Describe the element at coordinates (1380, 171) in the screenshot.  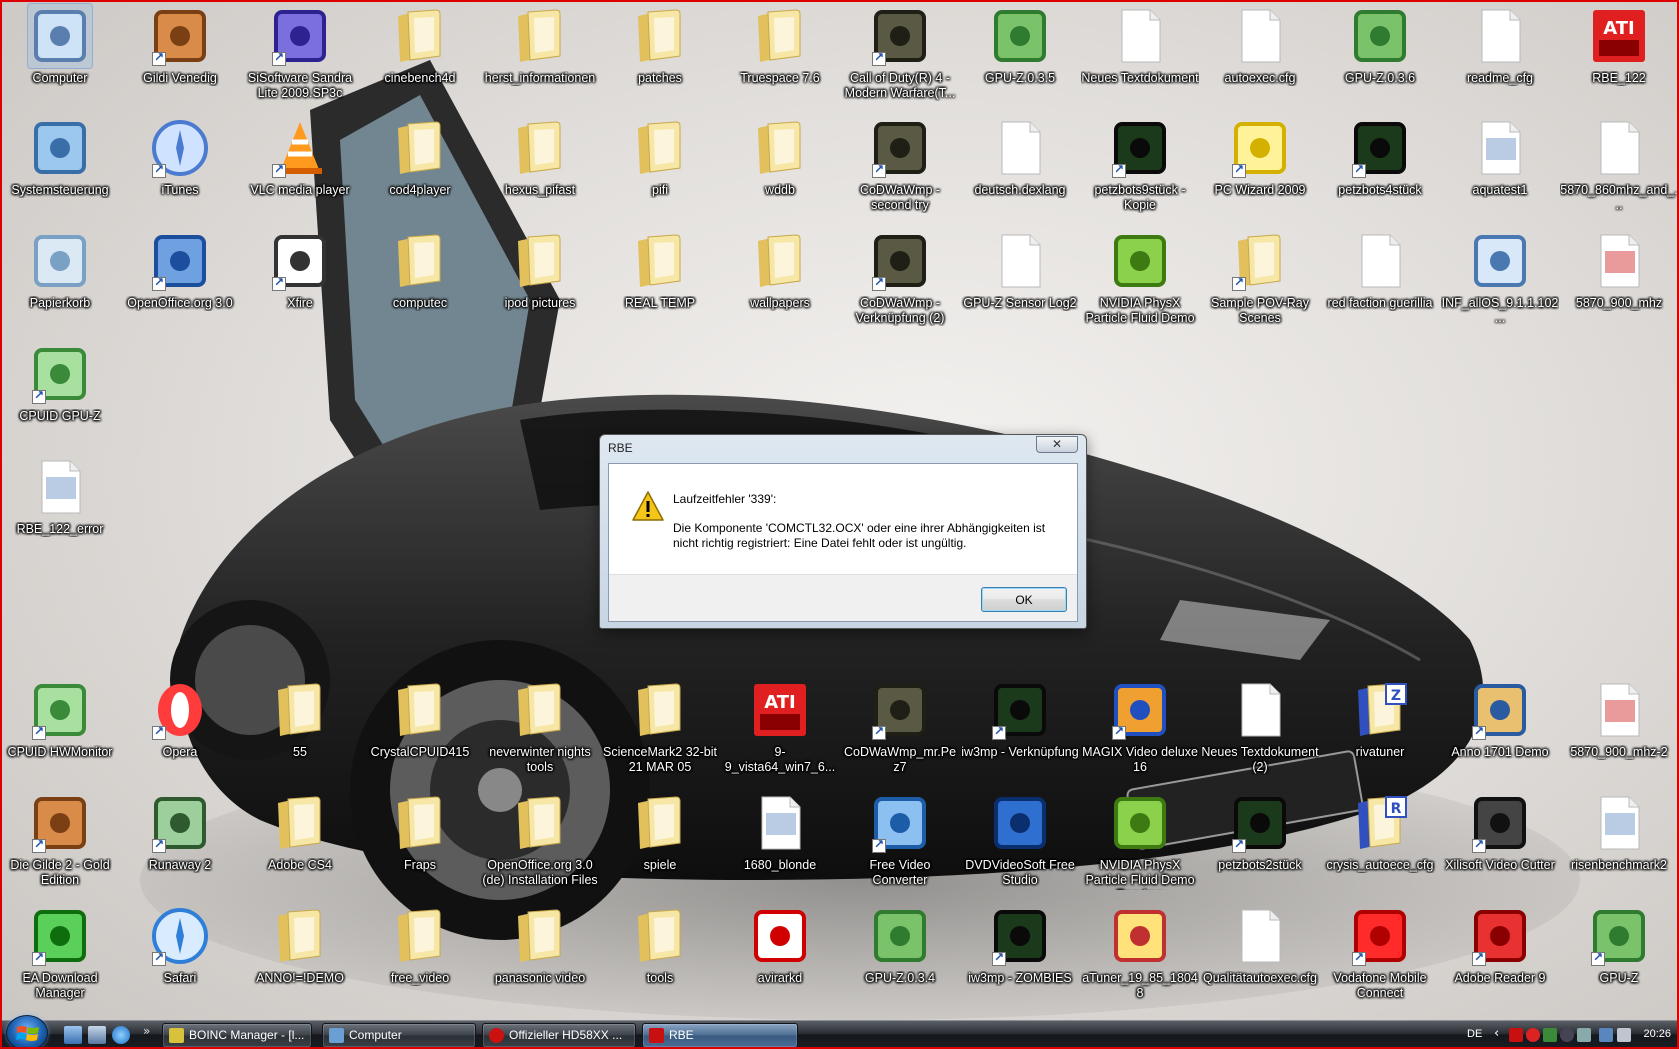
I see `desktop-icon: petzbots4stück` at that location.